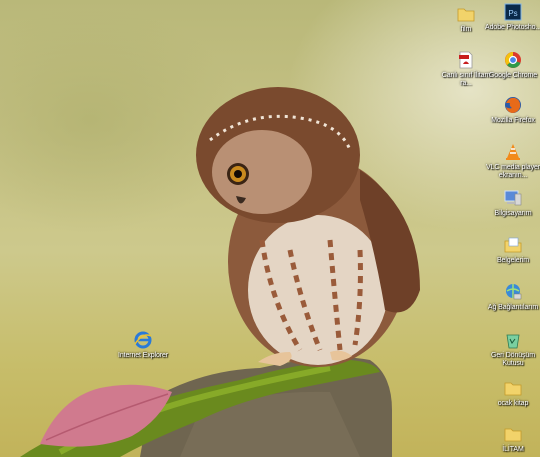  What do you see at coordinates (513, 449) in the screenshot?
I see `desktop-icon-label: İLİTAM` at bounding box center [513, 449].